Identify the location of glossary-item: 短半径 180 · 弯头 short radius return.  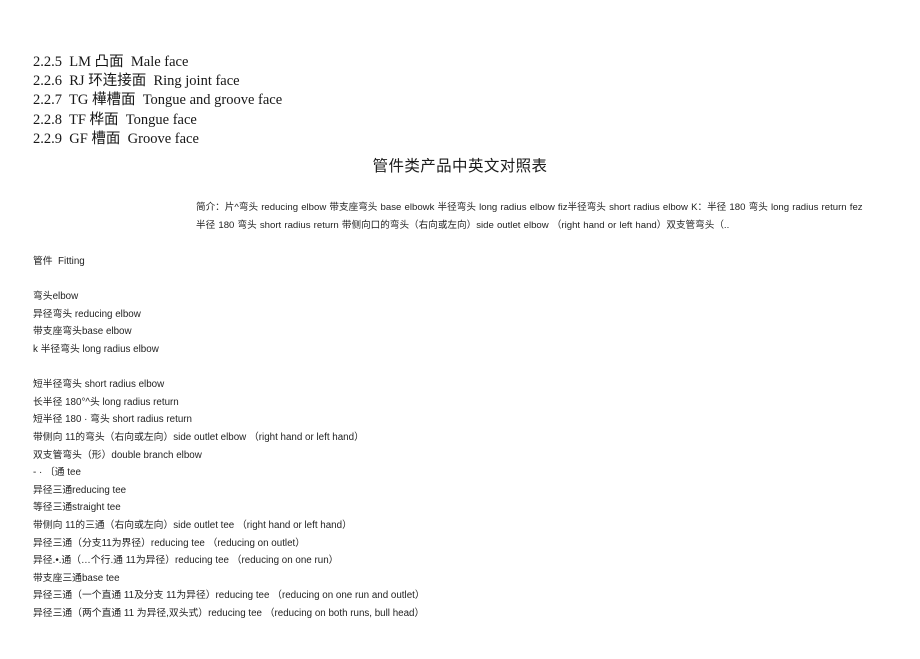
(112, 420).